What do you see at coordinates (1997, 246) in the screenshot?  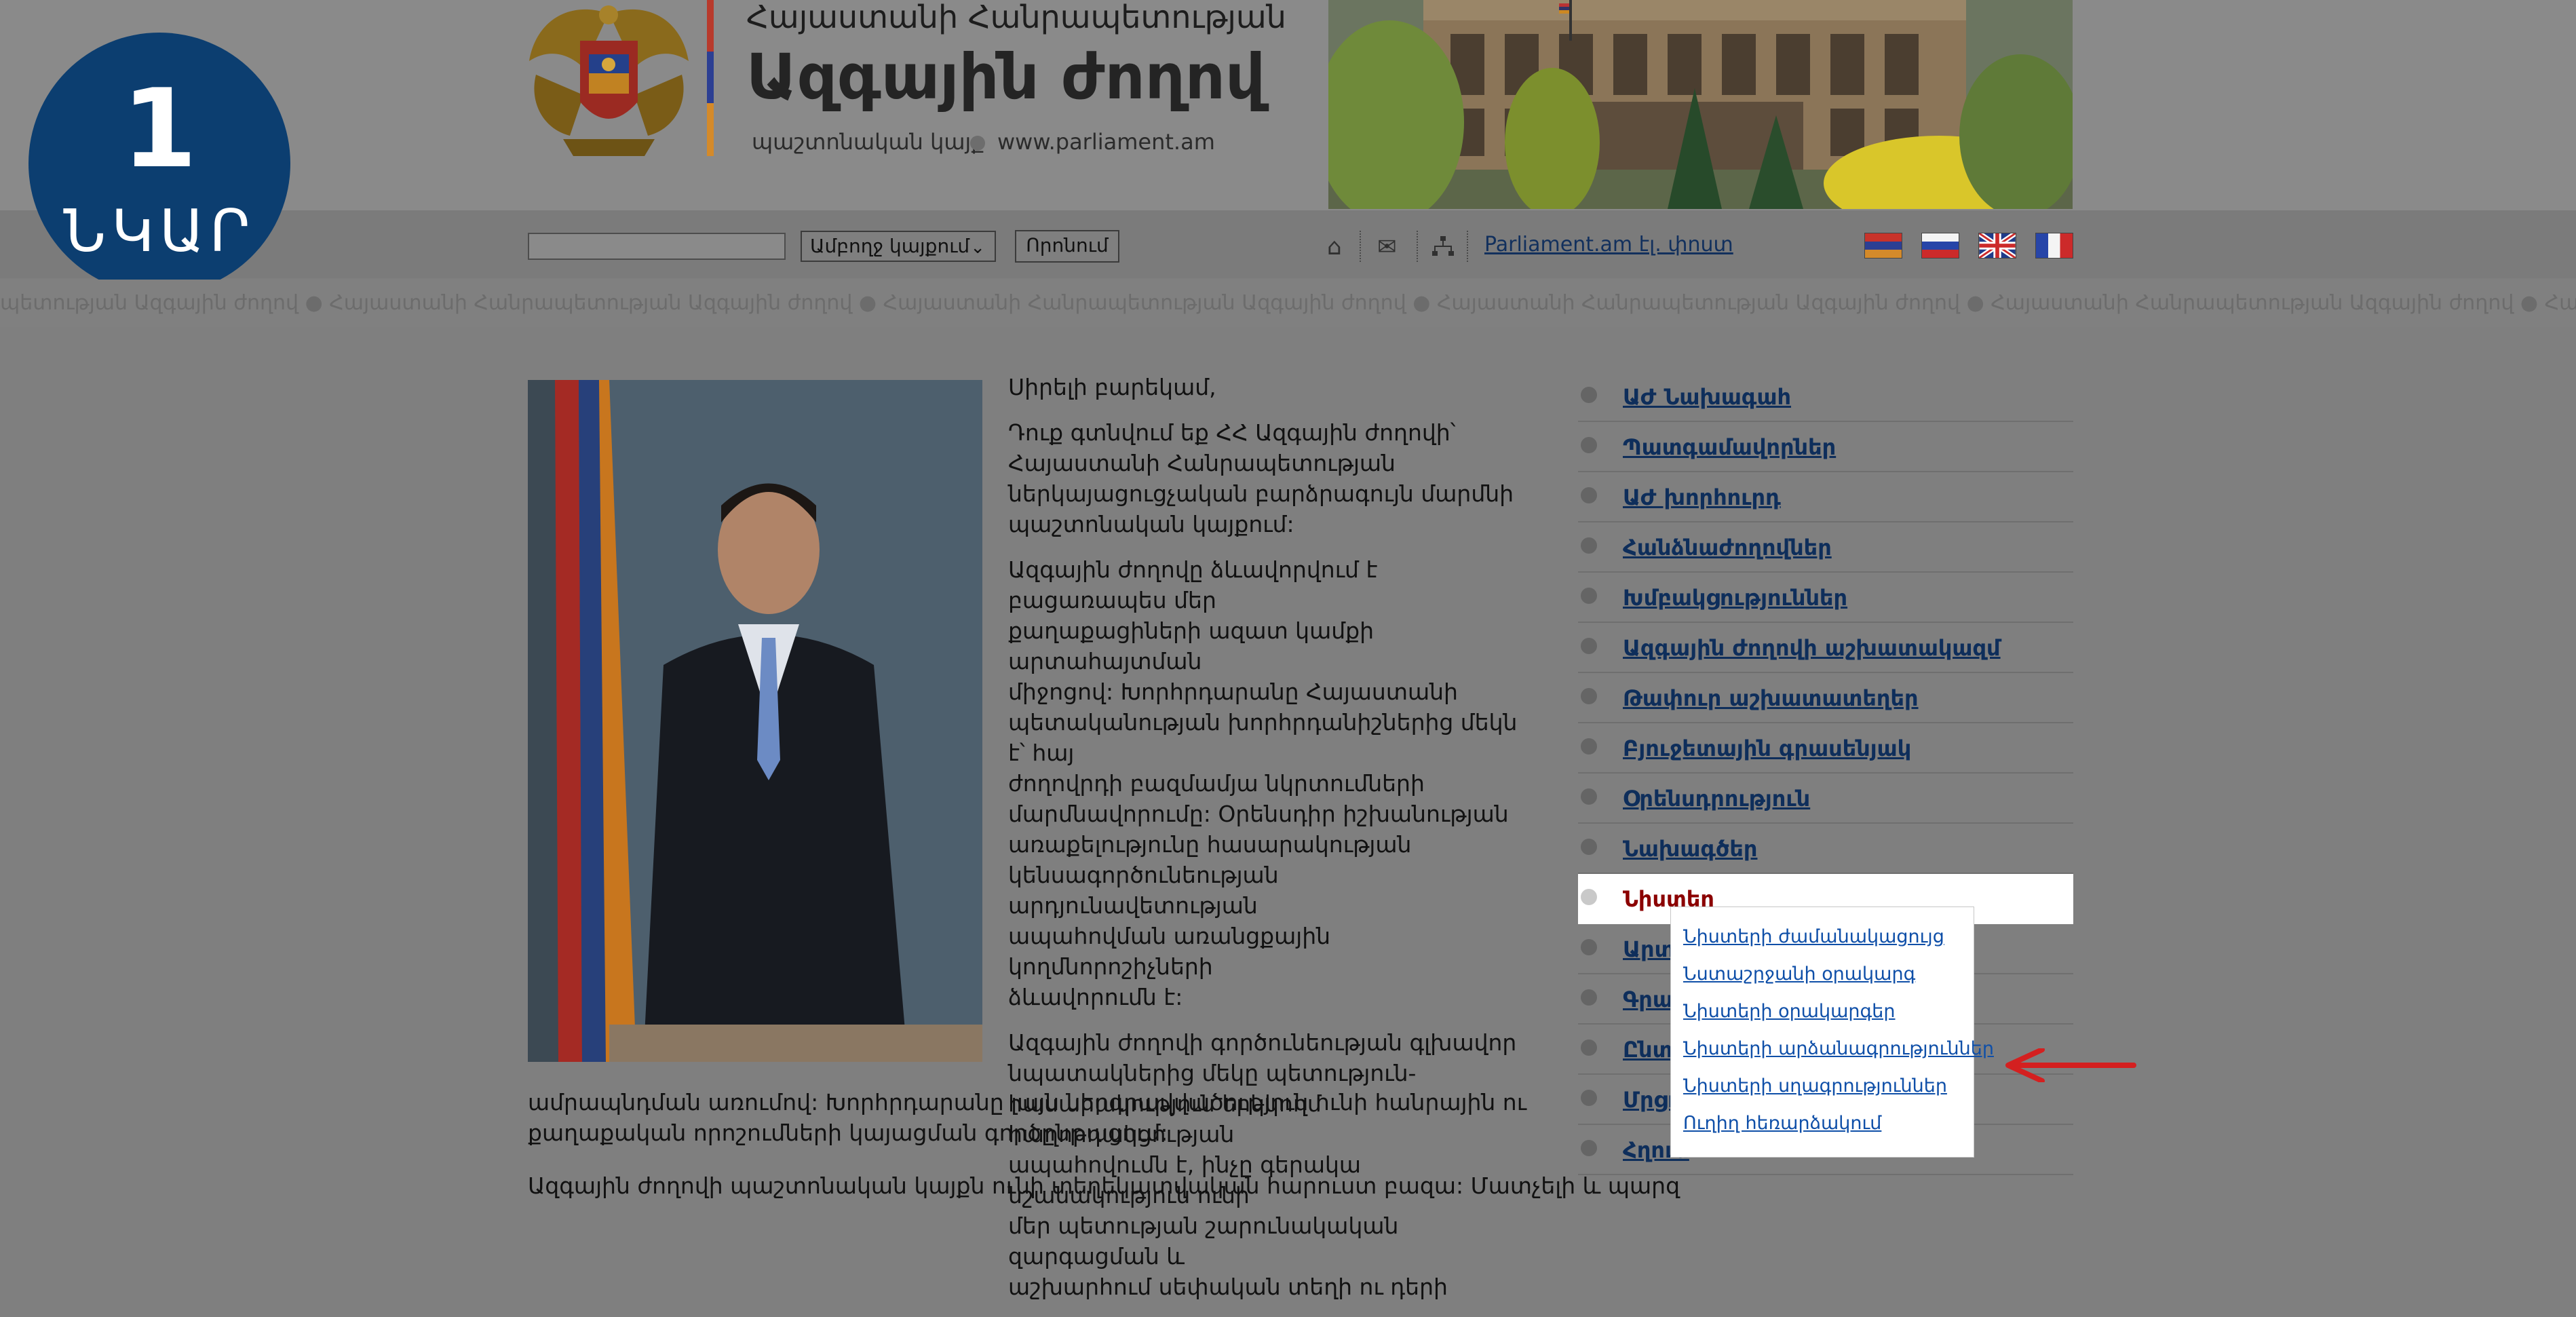 I see `flag-english-icon` at bounding box center [1997, 246].